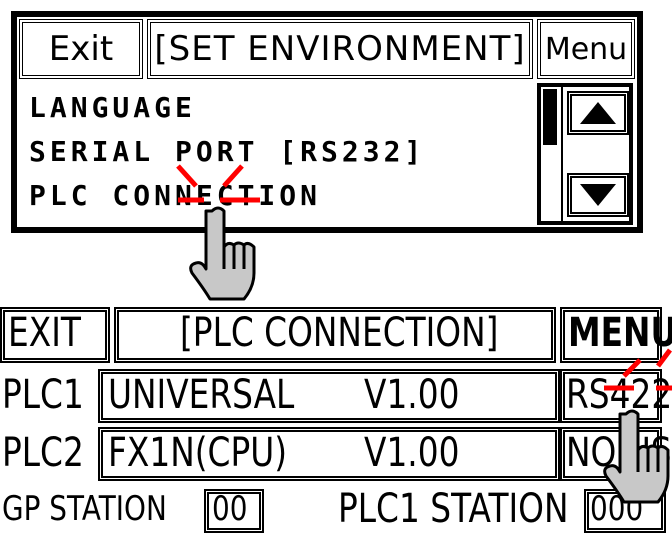  Describe the element at coordinates (336, 451) in the screenshot. I see `plc2-row: PLC2 FX1N(CPU) V1.00 NO US` at that location.